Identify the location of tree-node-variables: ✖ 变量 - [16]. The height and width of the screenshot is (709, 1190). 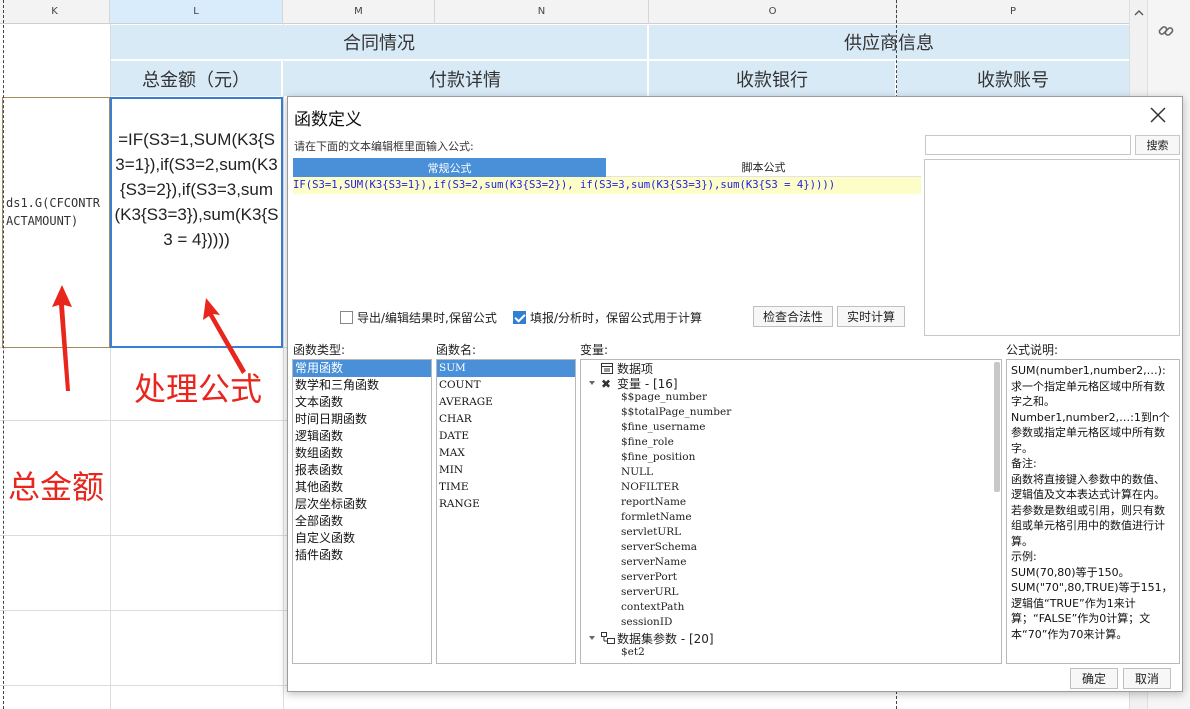
(632, 383).